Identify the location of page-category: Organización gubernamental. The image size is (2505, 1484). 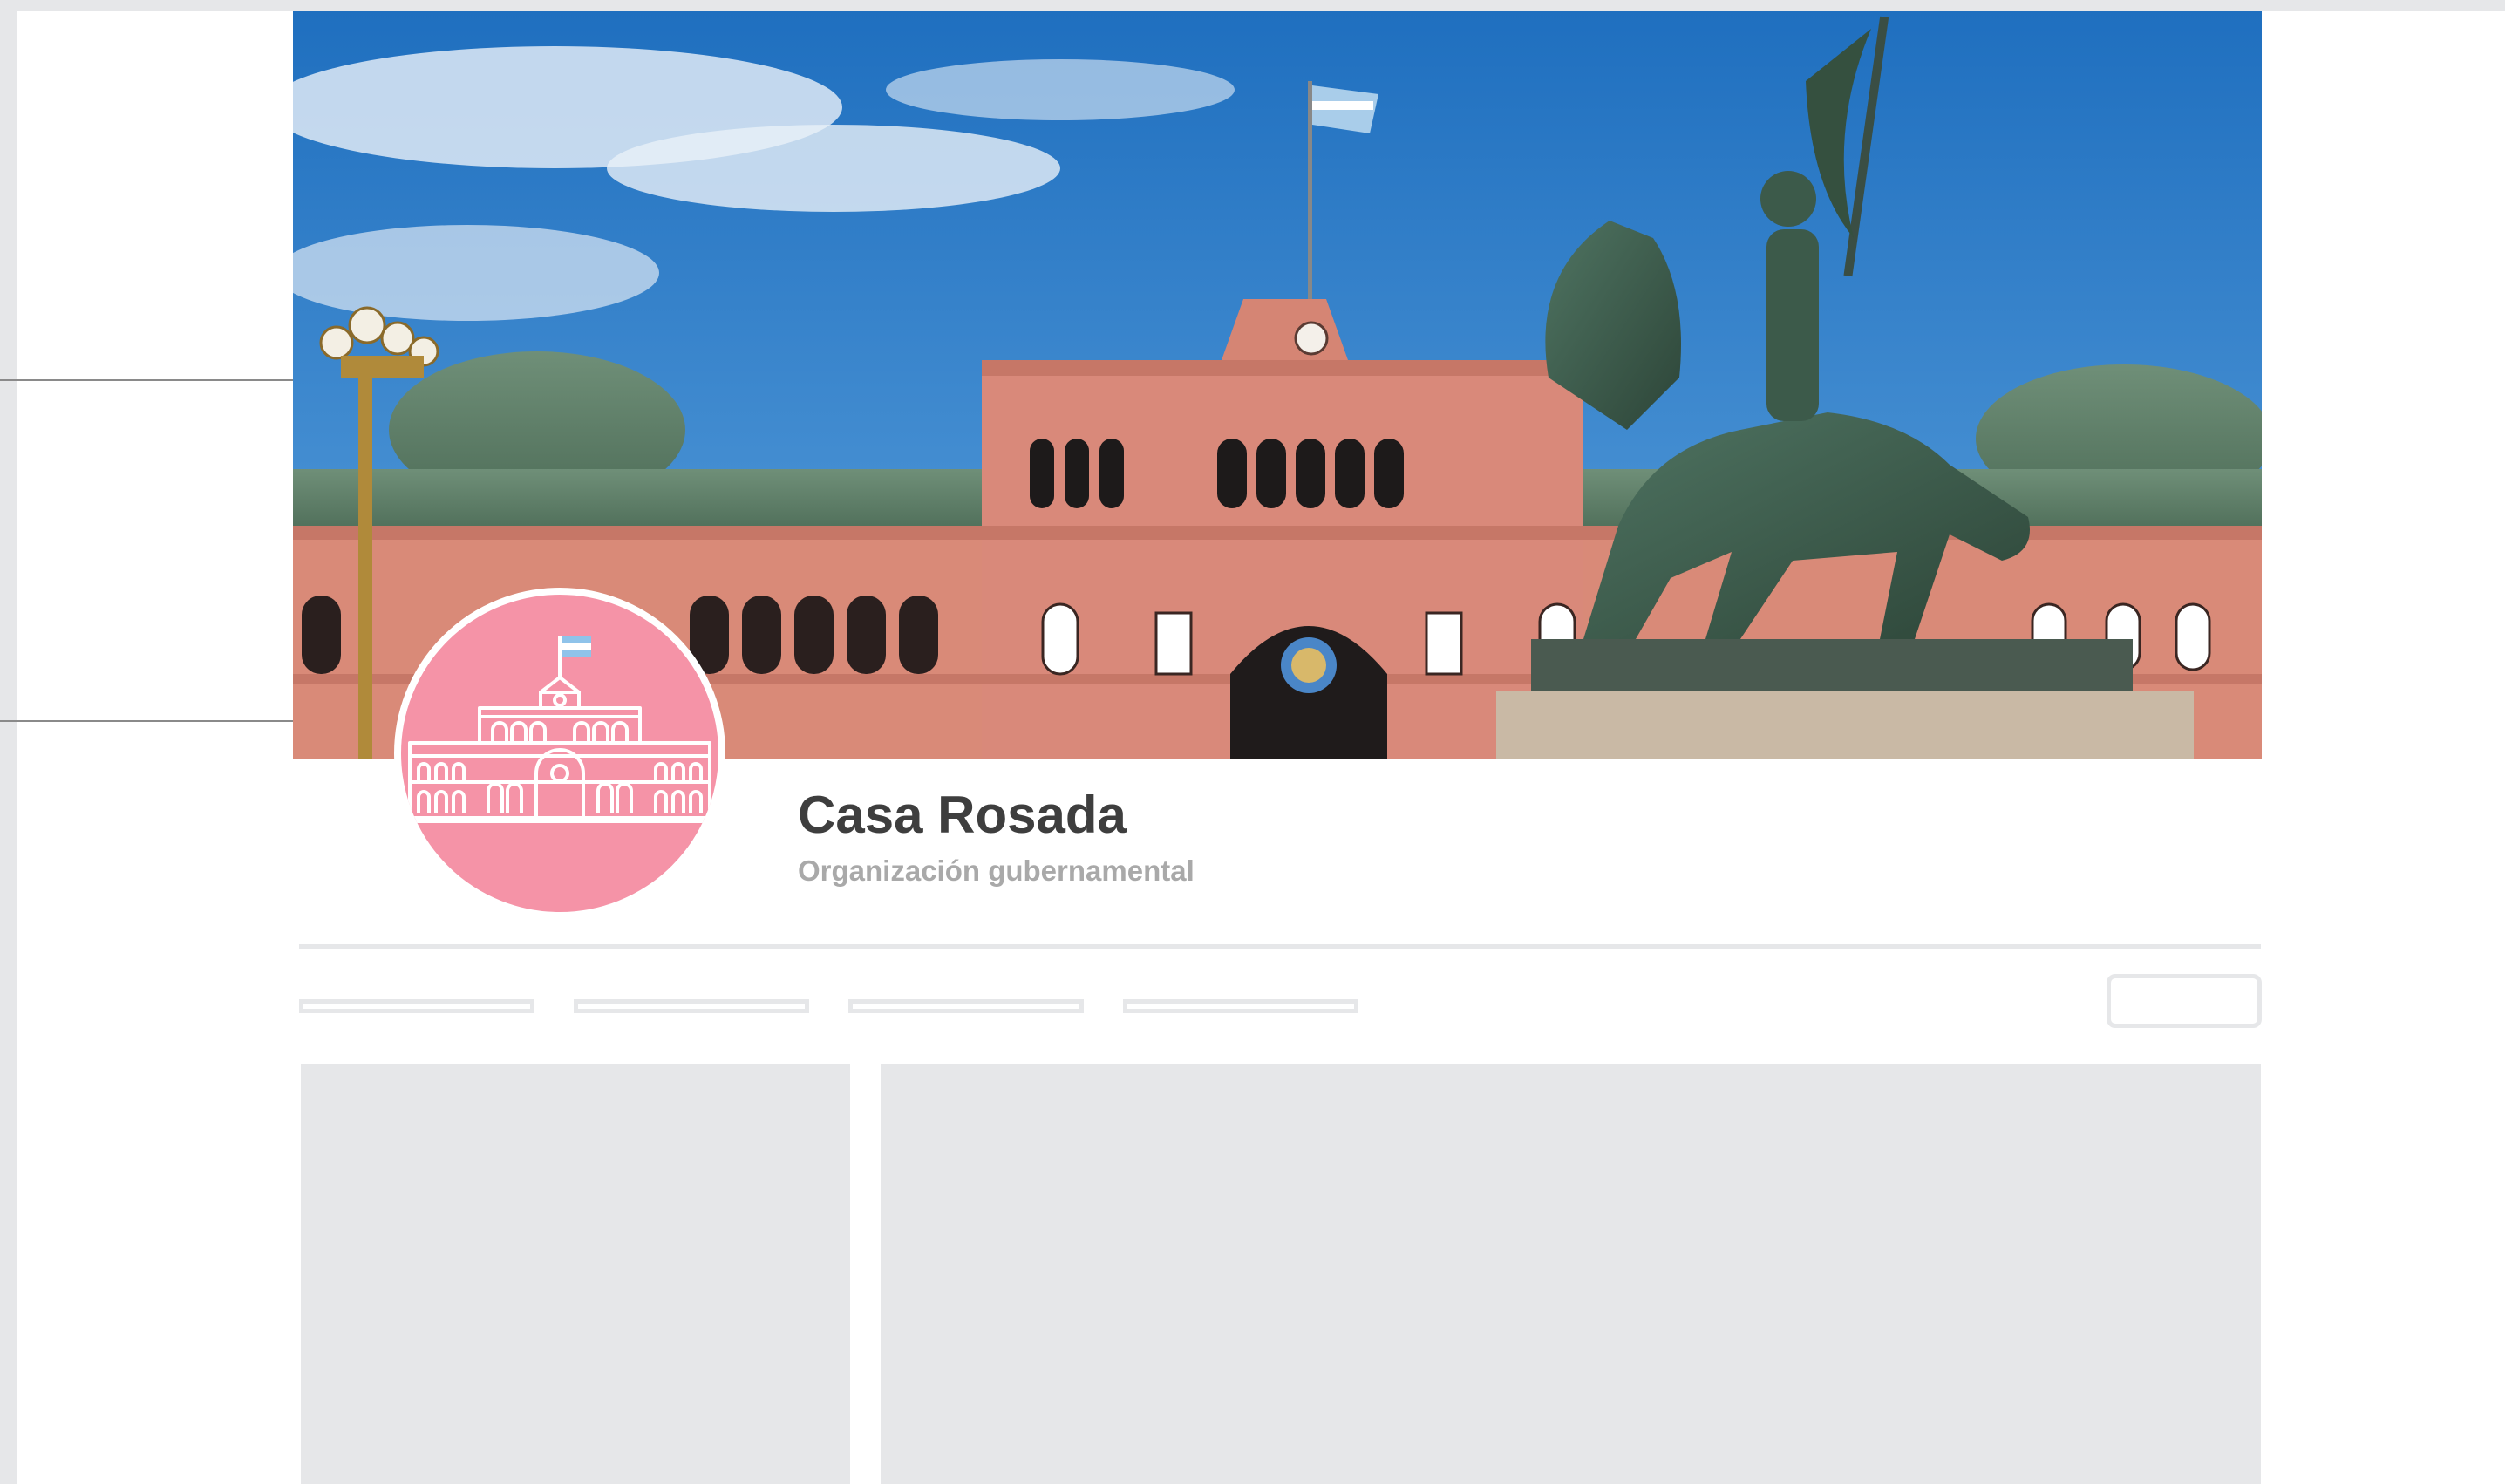
(997, 870).